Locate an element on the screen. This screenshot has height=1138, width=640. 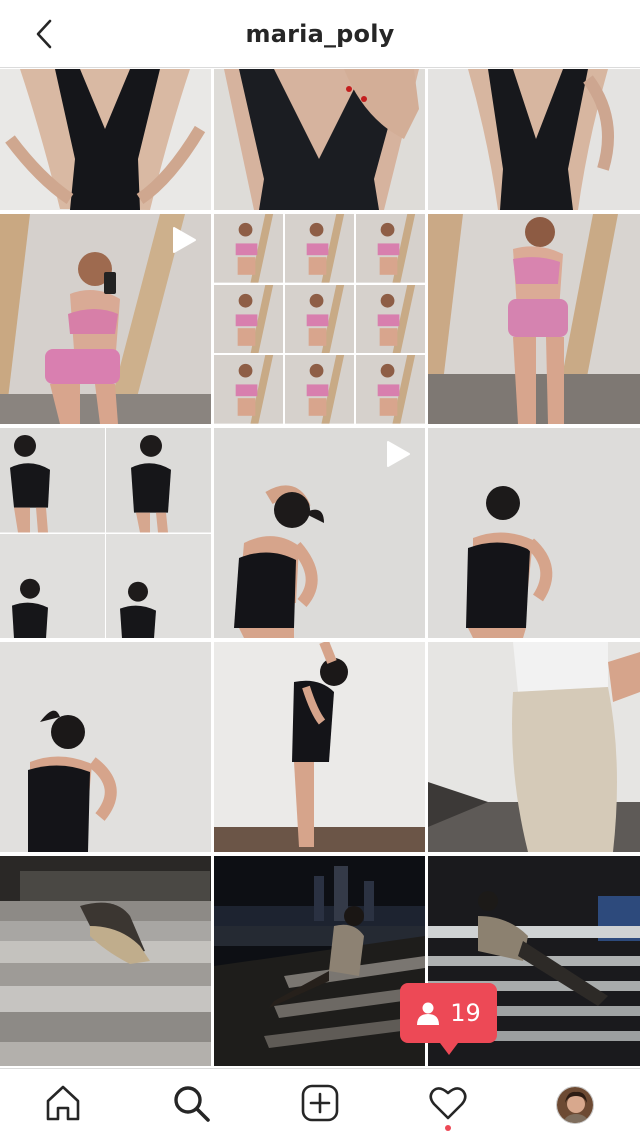
profile-username: maria_poly is located at coordinates (320, 33).